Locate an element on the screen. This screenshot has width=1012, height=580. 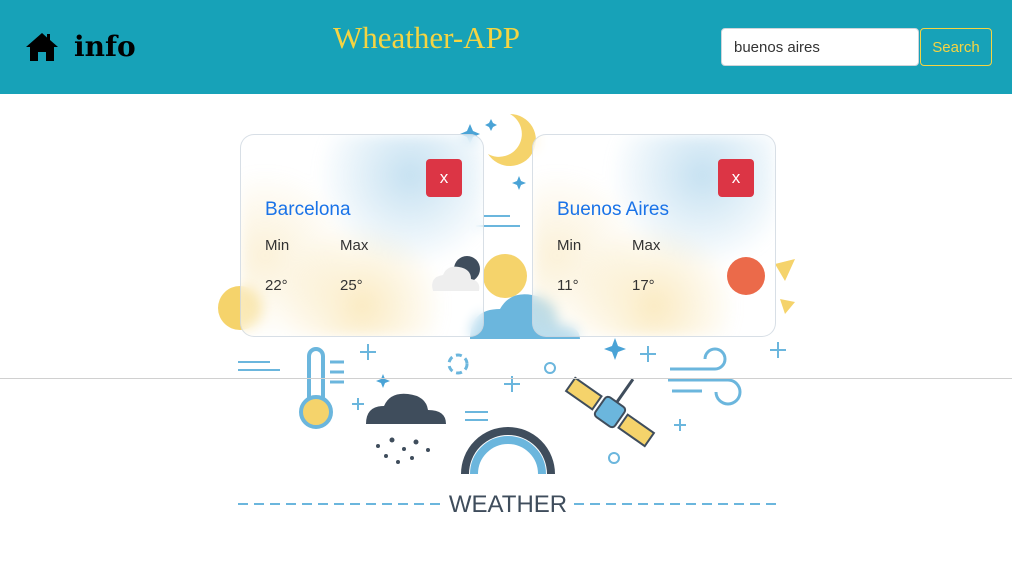
max-value: 25° is located at coordinates (351, 285).